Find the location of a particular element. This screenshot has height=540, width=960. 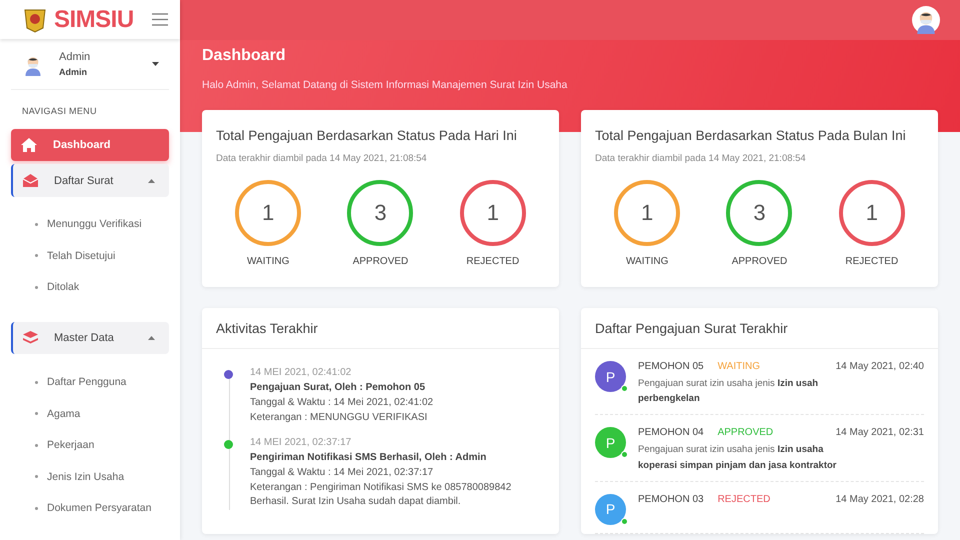

home-icon is located at coordinates (29, 145).